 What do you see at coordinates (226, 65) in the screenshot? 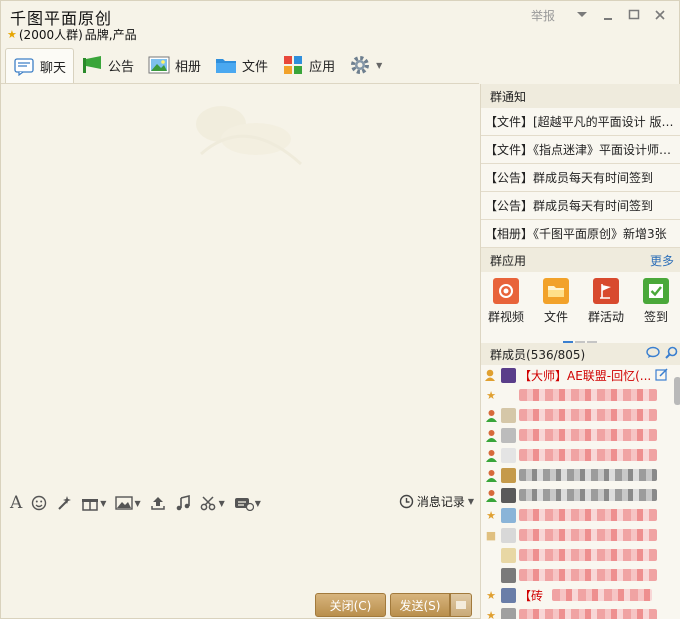
I see `folder-icon` at bounding box center [226, 65].